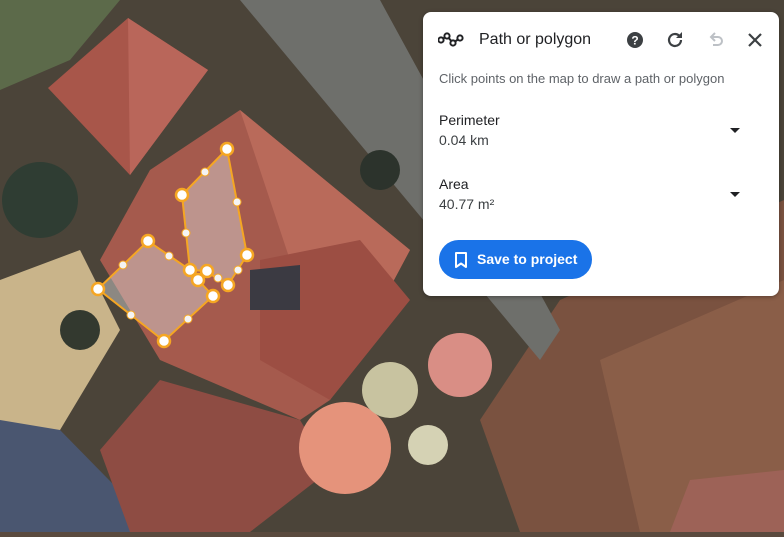 This screenshot has height=537, width=784. What do you see at coordinates (454, 184) in the screenshot?
I see `area-label: Area` at bounding box center [454, 184].